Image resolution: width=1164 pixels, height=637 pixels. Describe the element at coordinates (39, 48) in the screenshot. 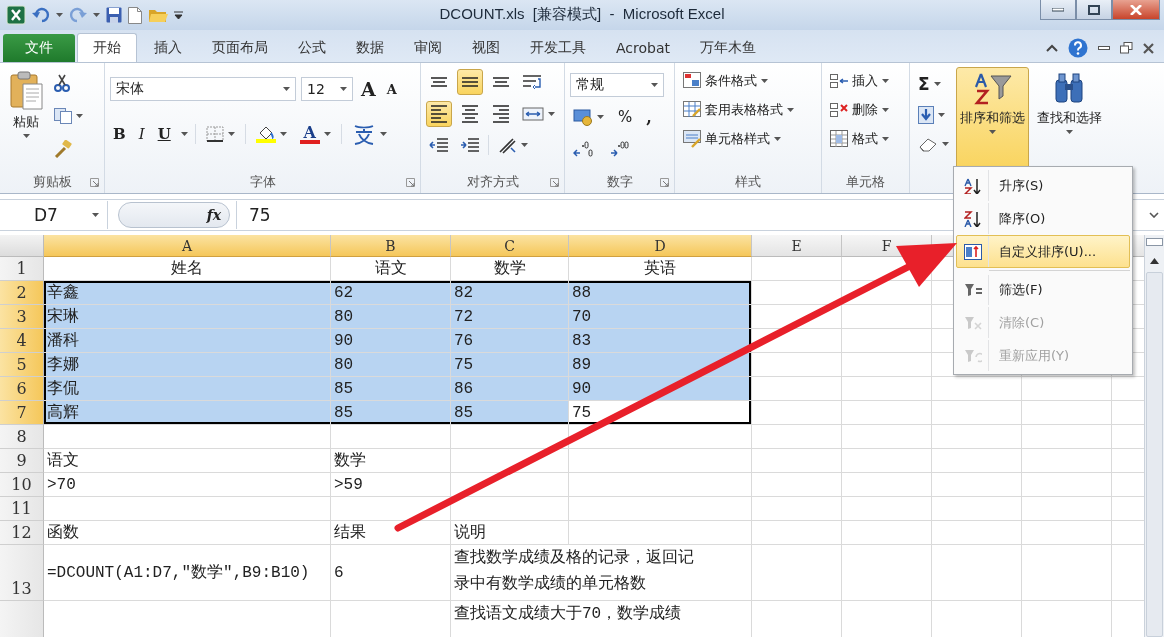

I see `file-tab: 文件` at that location.